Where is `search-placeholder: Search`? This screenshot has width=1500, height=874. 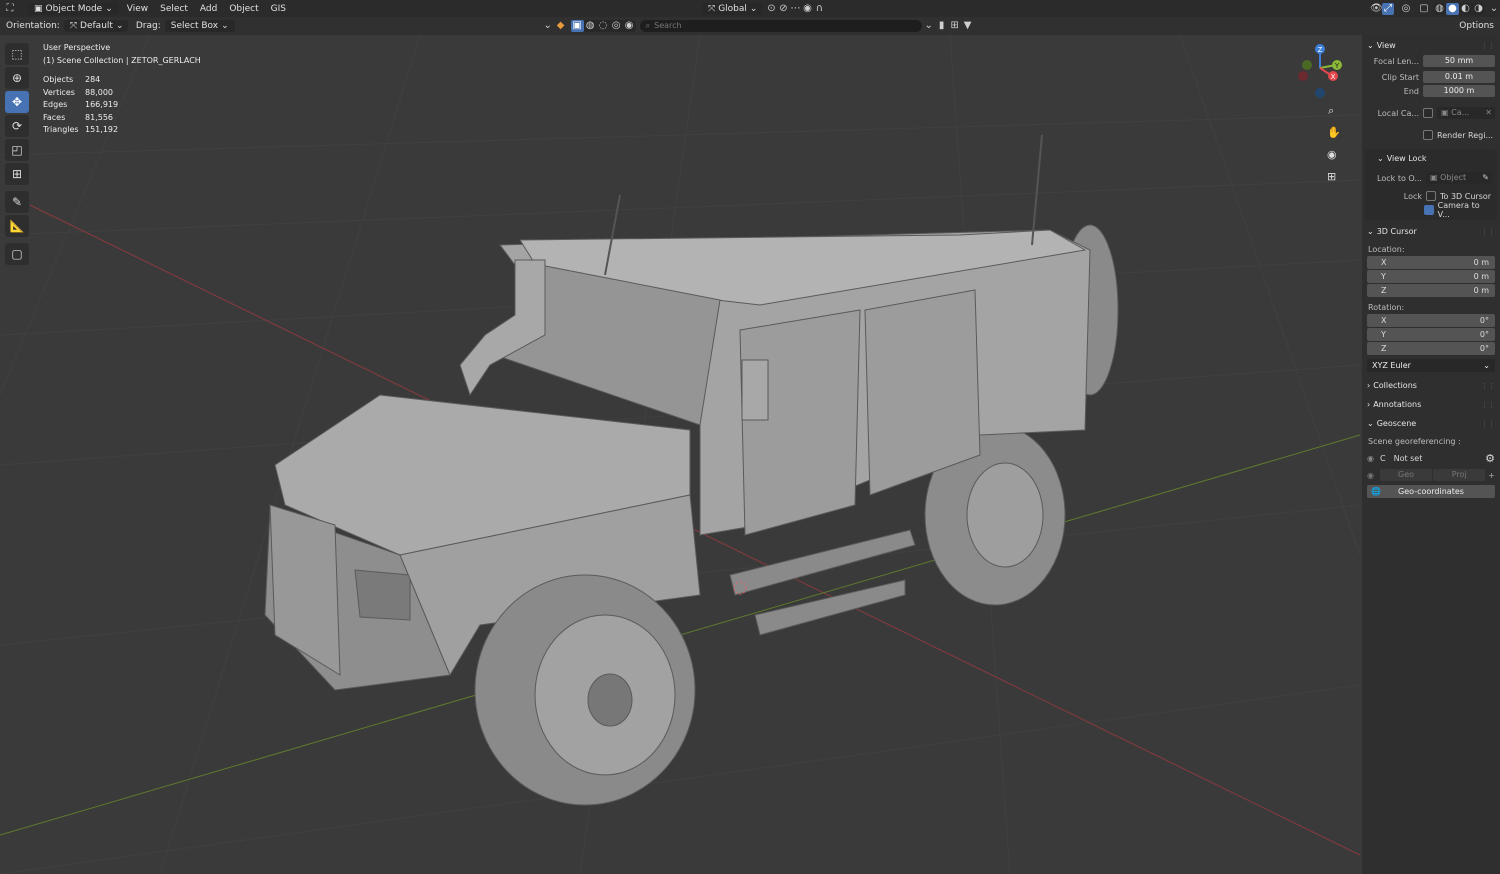
search-placeholder: Search is located at coordinates (668, 25).